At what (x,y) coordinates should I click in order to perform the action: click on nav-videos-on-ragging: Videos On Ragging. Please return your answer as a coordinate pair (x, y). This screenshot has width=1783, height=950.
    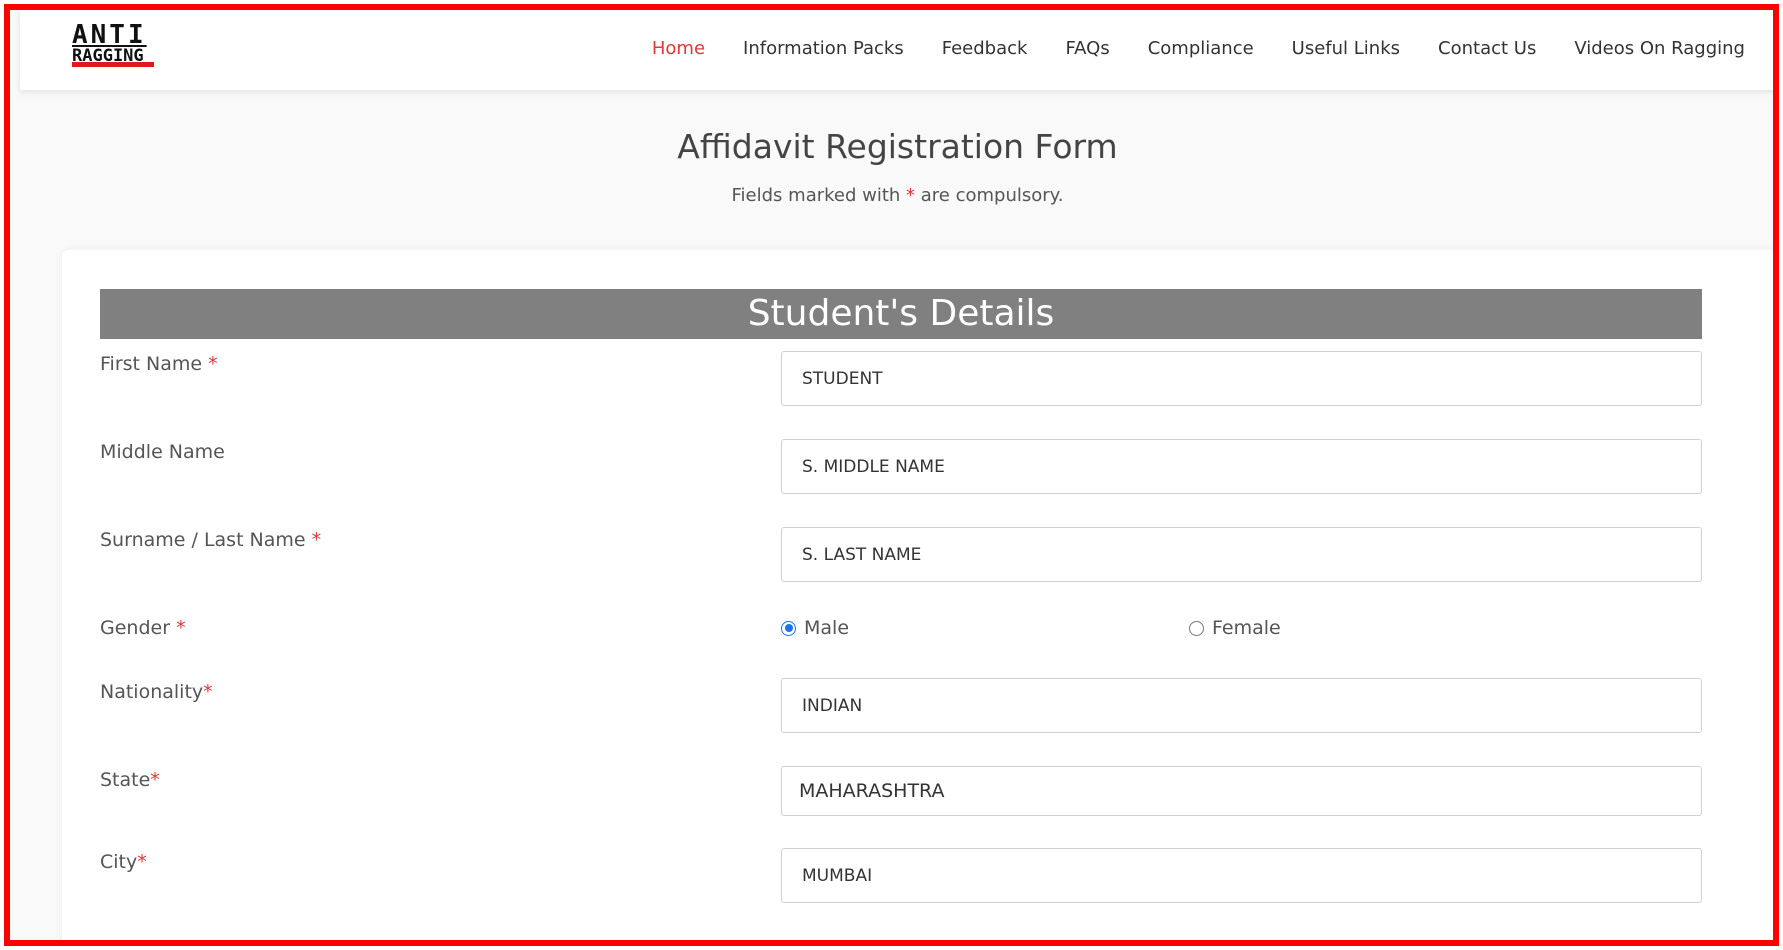
    Looking at the image, I should click on (1659, 48).